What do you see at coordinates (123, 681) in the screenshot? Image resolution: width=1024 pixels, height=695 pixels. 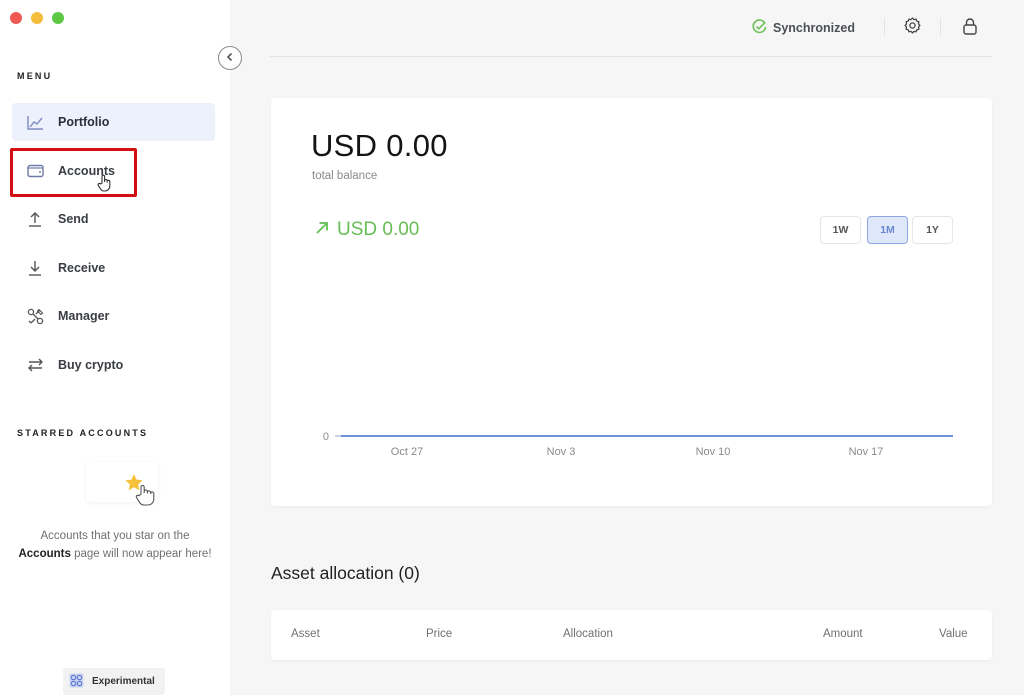 I see `experimental-label: Experimental` at bounding box center [123, 681].